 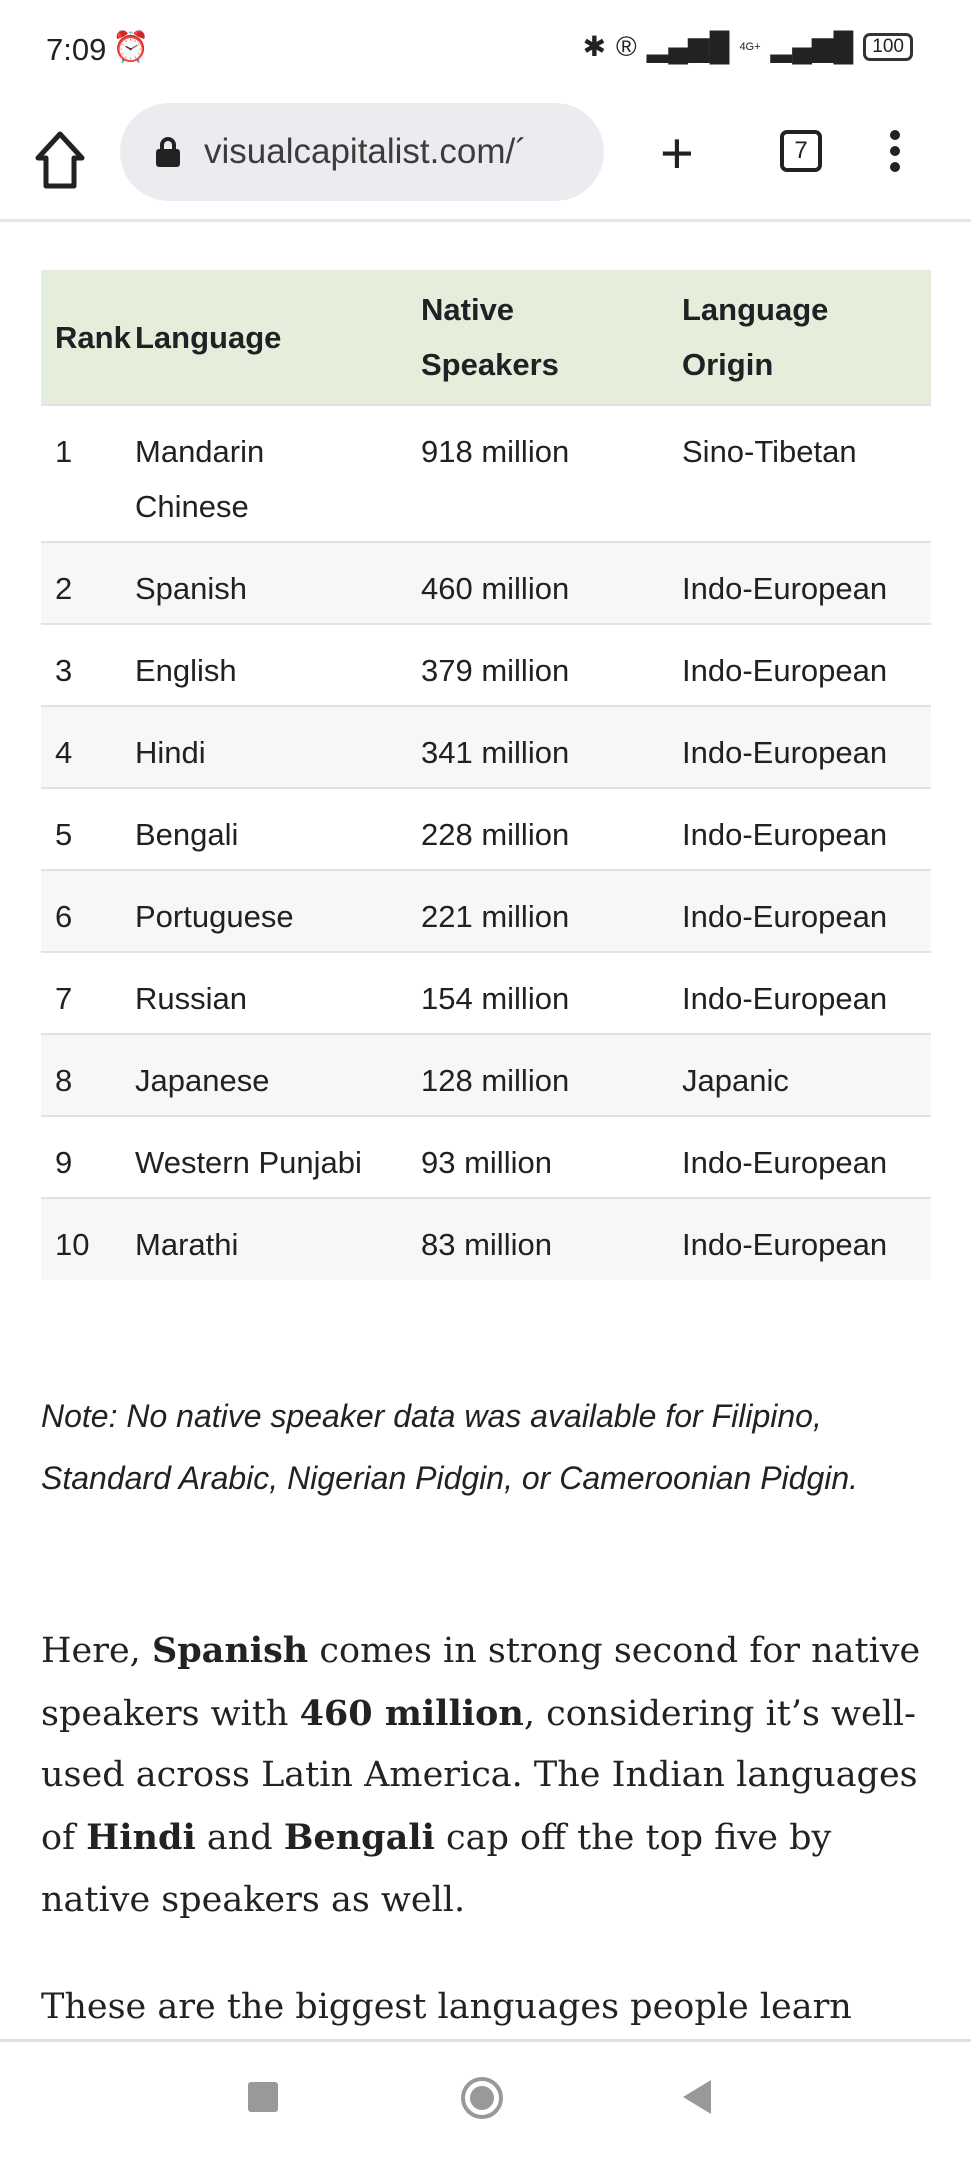 What do you see at coordinates (551, 1074) in the screenshot?
I see `speakers-cell: 128 million` at bounding box center [551, 1074].